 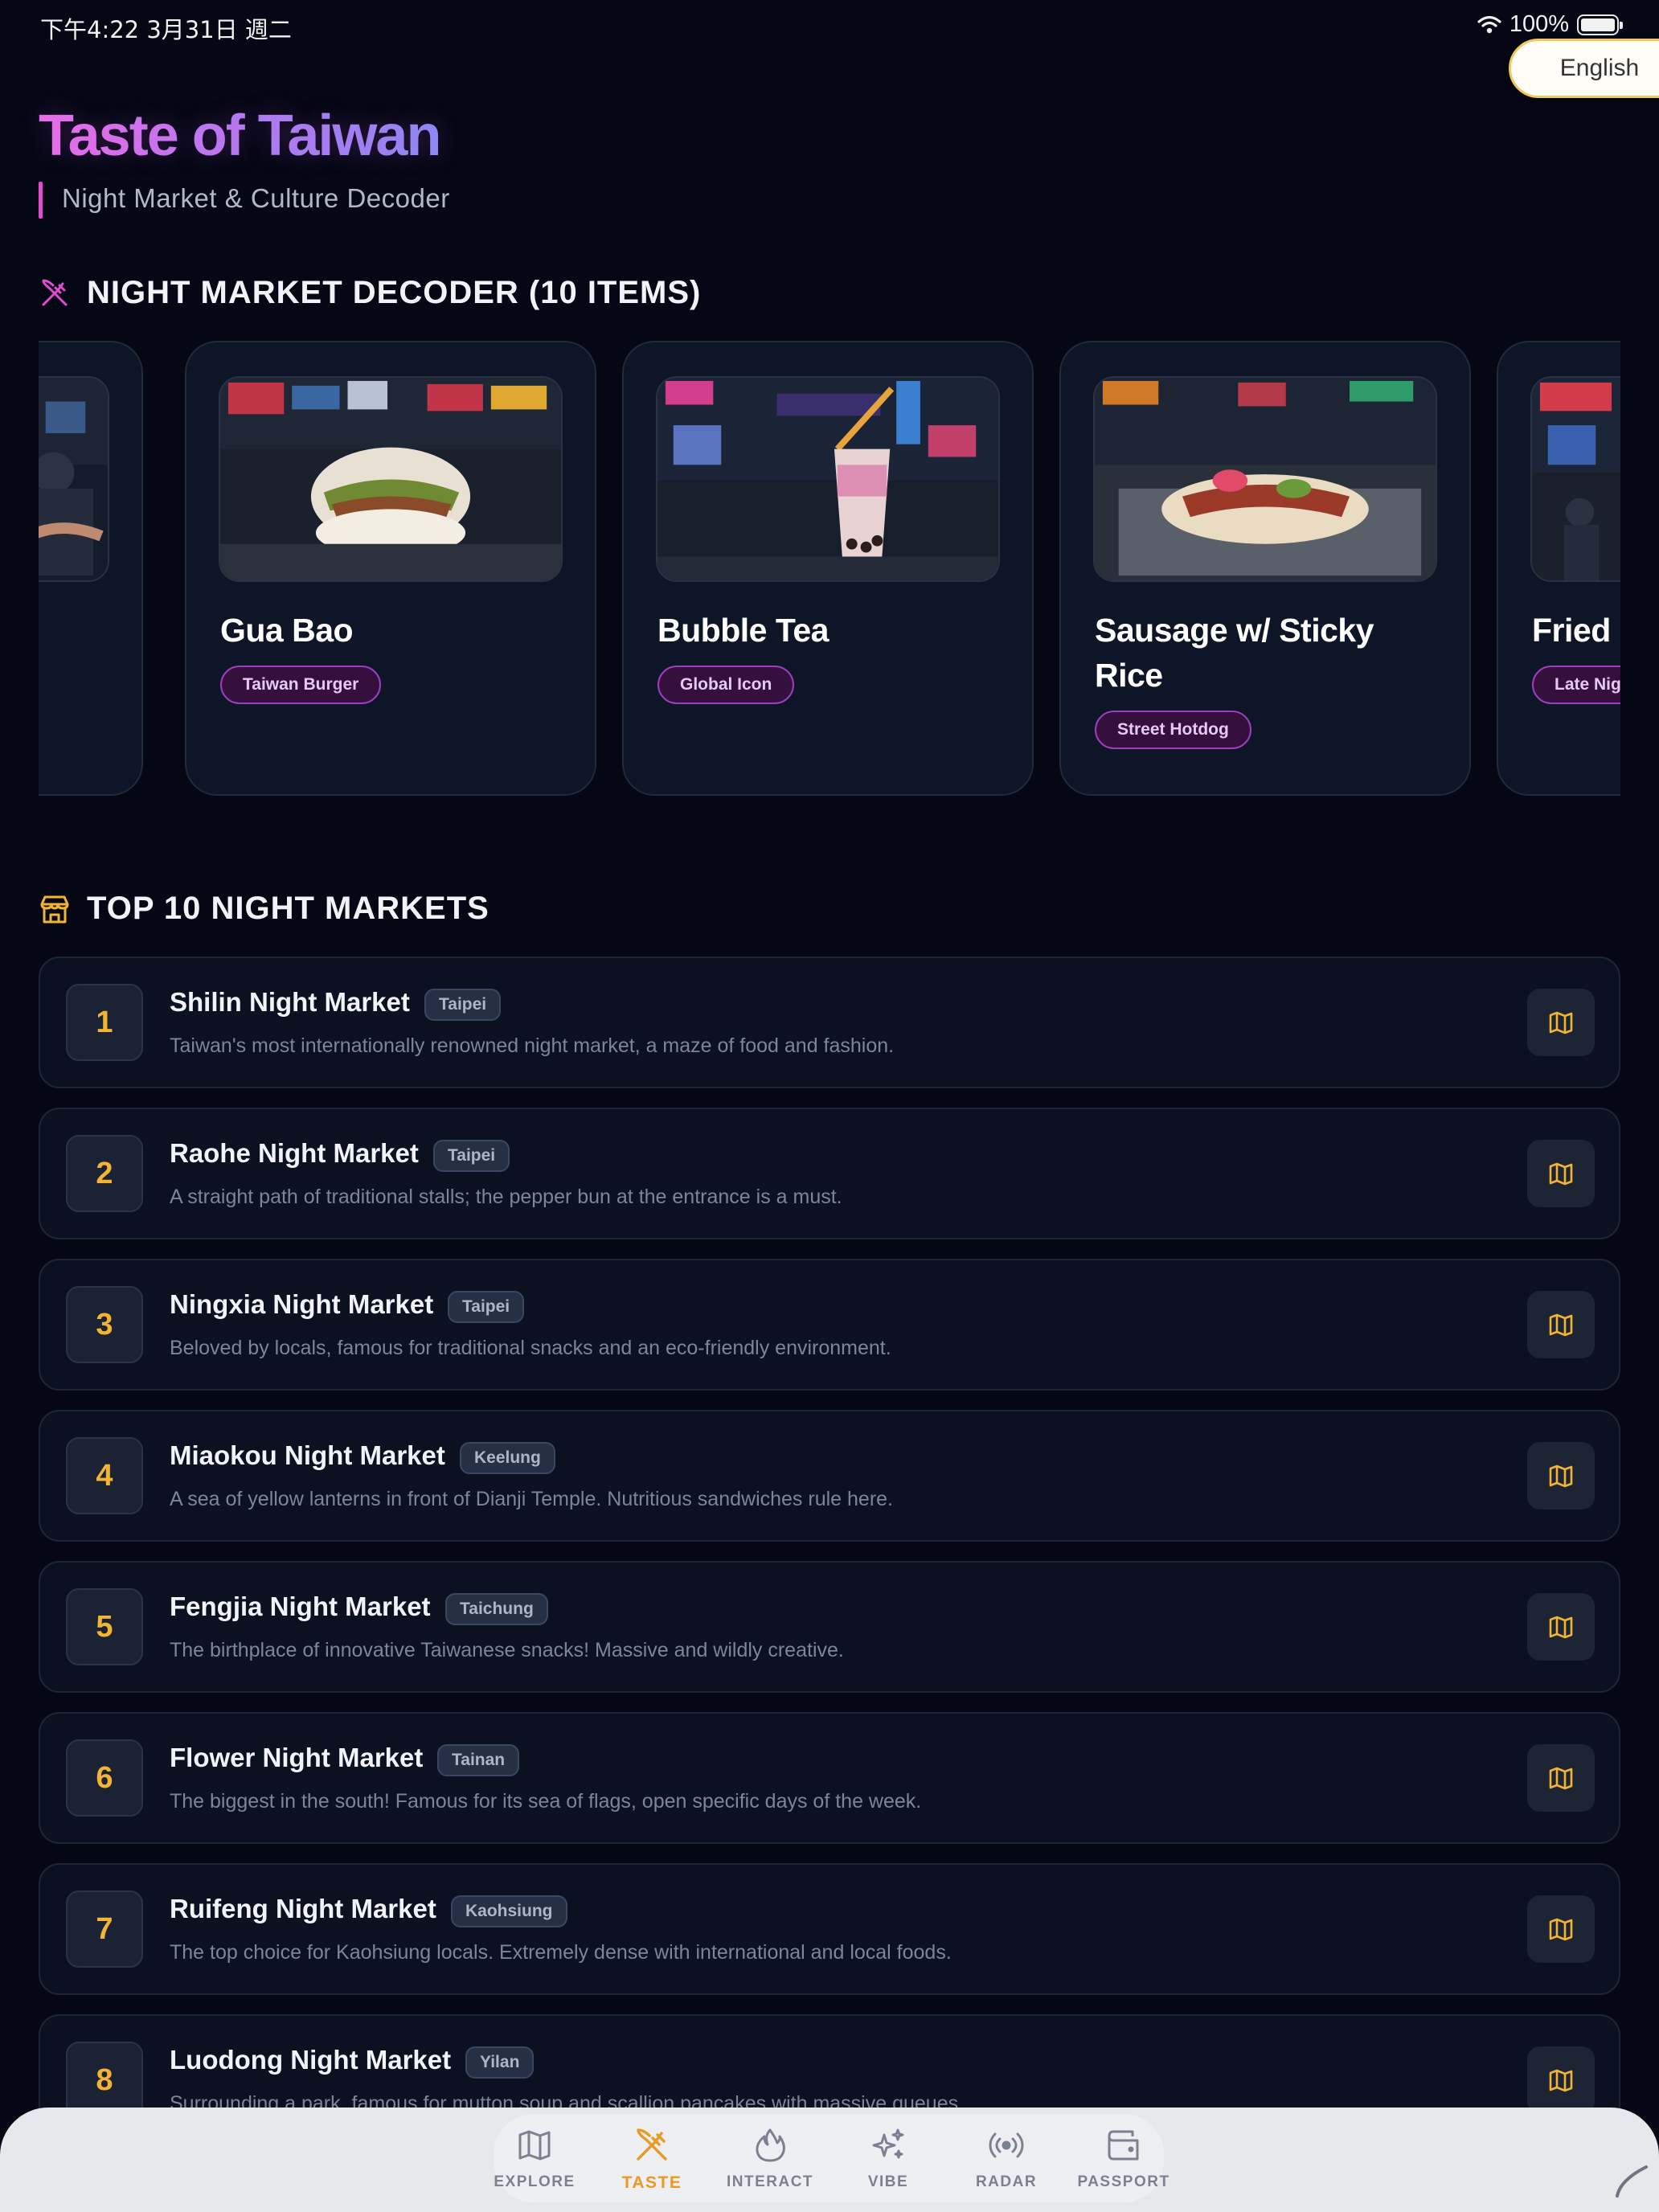 What do you see at coordinates (55, 292) in the screenshot?
I see `utensils-crossed-icon` at bounding box center [55, 292].